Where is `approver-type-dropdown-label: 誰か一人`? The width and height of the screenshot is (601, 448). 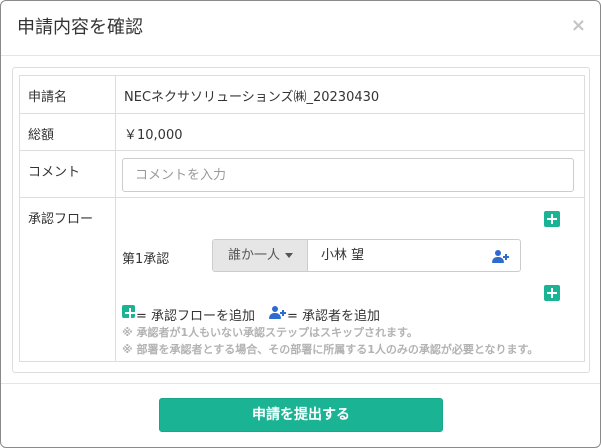 approver-type-dropdown-label: 誰か一人 is located at coordinates (254, 255).